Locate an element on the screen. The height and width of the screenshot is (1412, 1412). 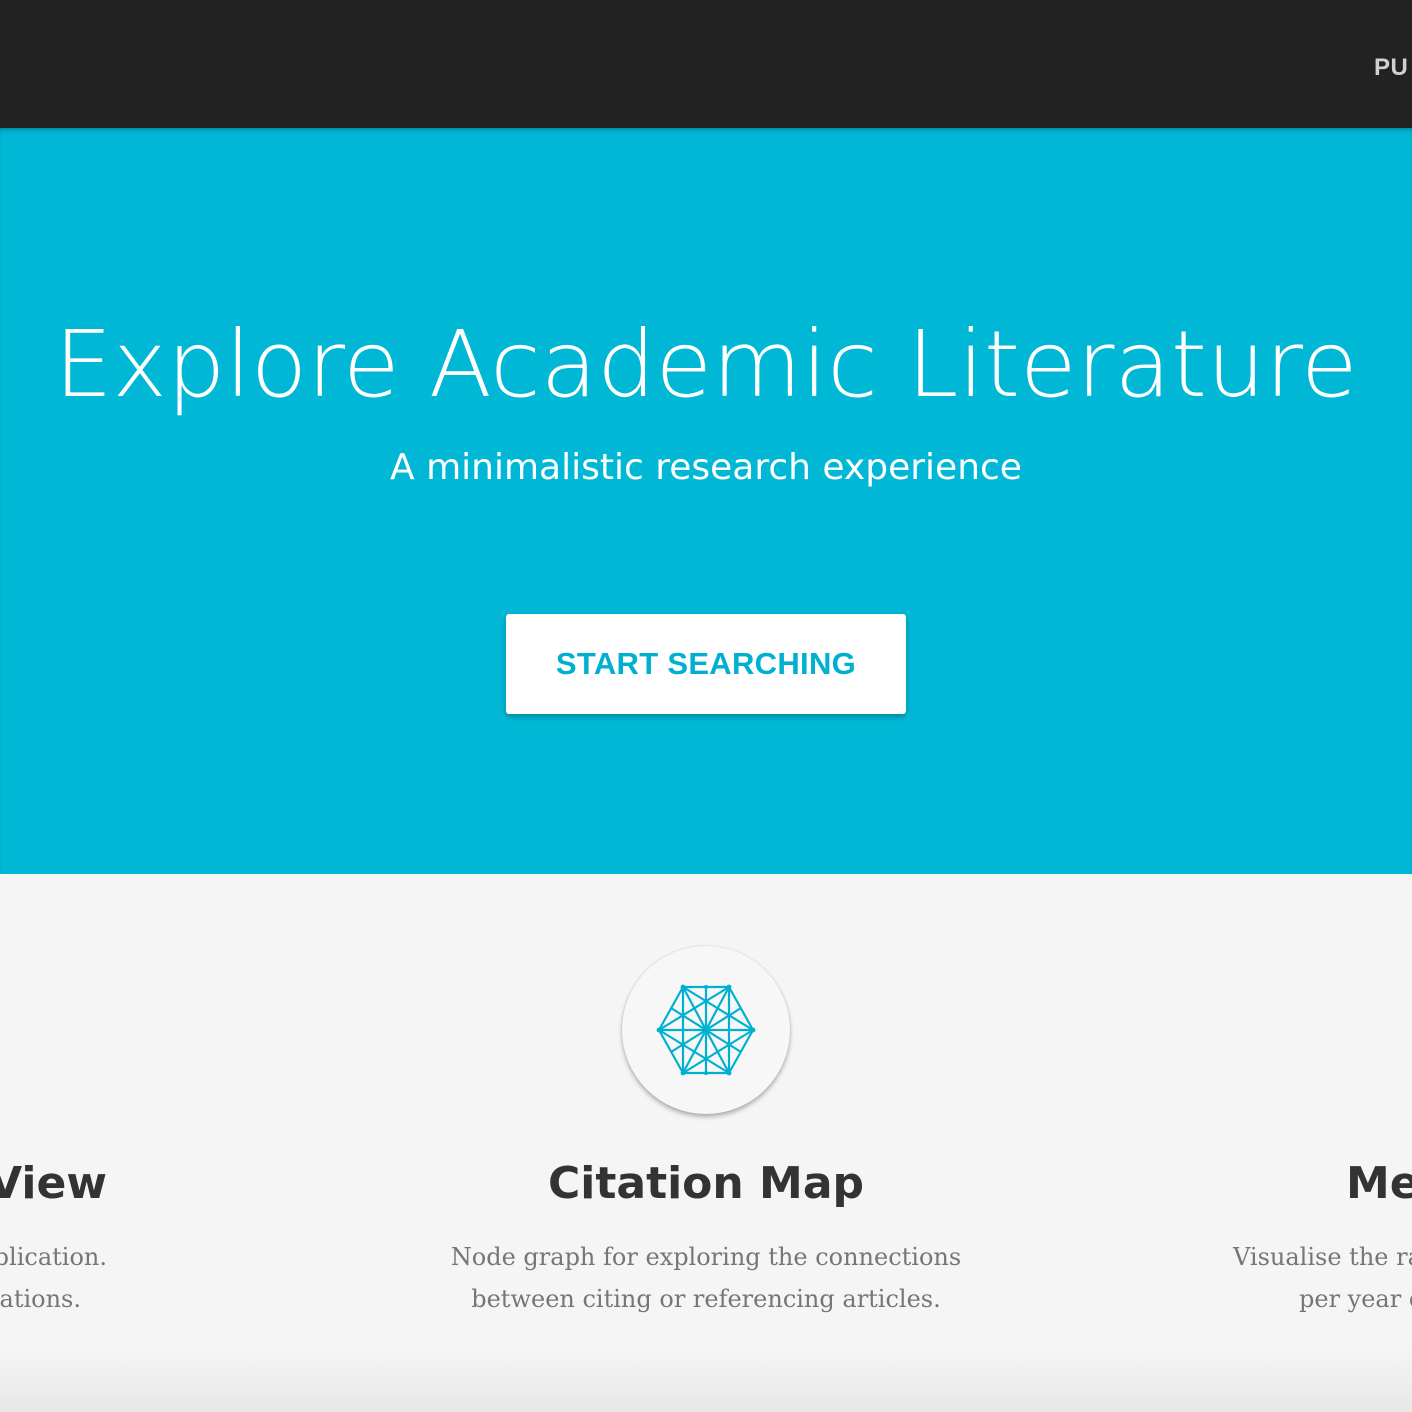
network-graph-icon is located at coordinates (706, 1030).